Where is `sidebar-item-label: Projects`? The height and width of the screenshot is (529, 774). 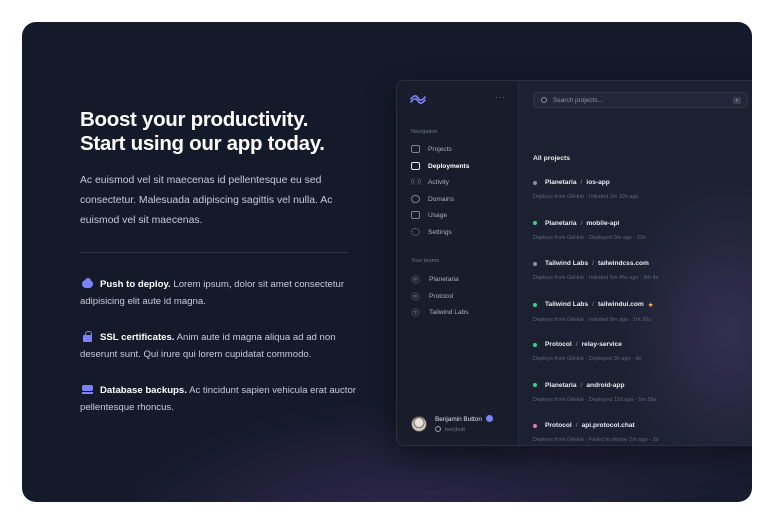
sidebar-item-label: Projects is located at coordinates (440, 149).